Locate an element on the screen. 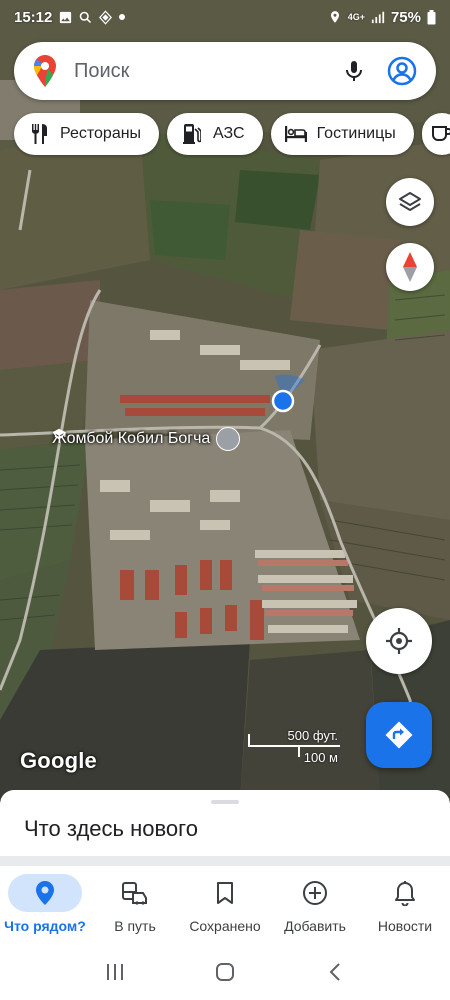  nav-saved: Сохранено is located at coordinates (225, 905).